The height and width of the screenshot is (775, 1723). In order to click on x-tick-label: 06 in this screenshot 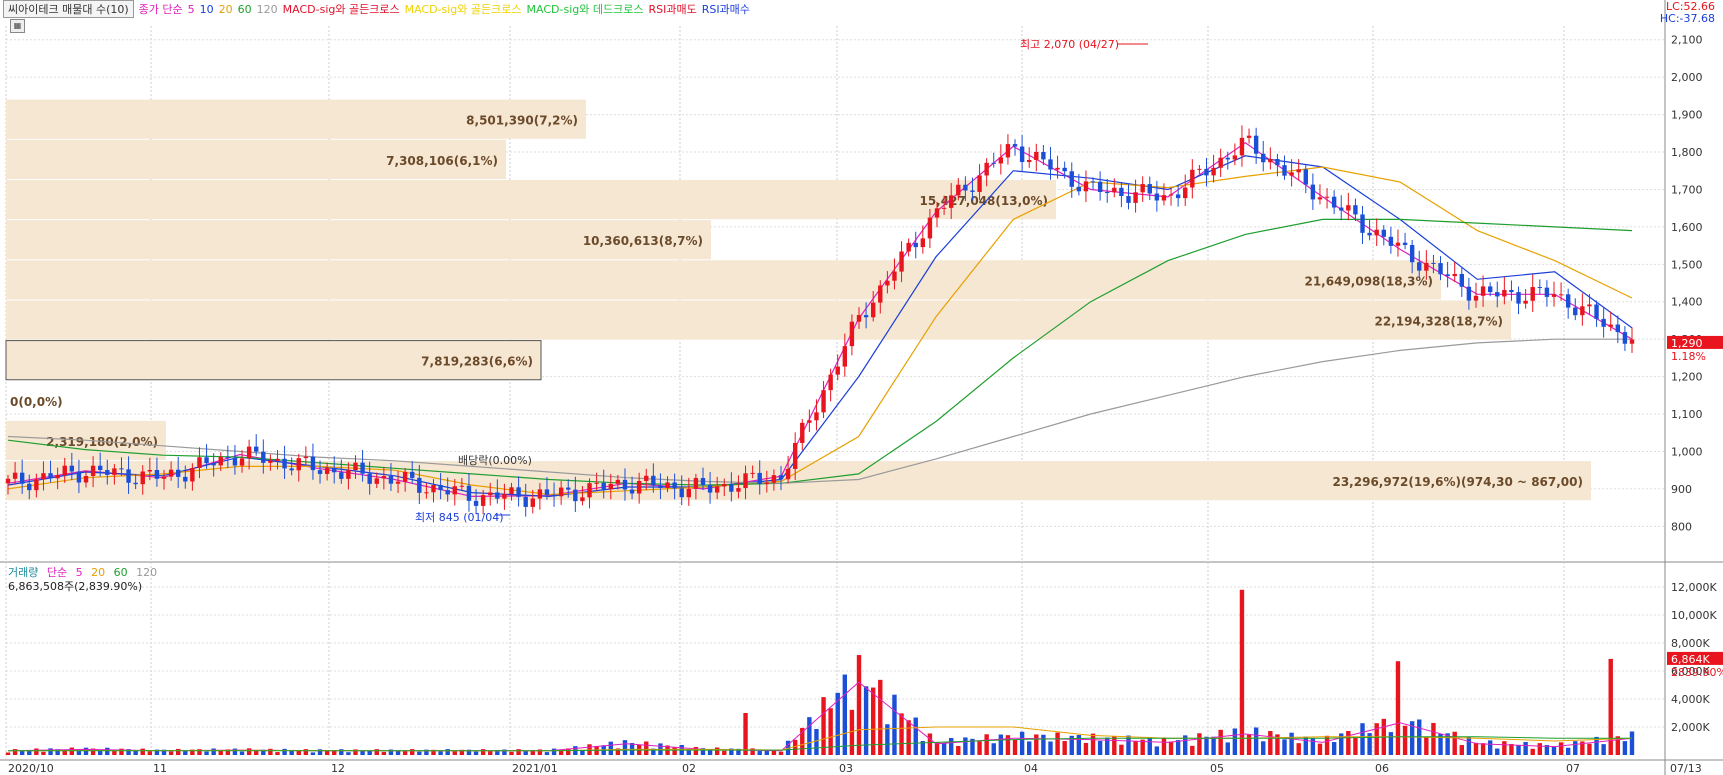, I will do `click(1382, 768)`.